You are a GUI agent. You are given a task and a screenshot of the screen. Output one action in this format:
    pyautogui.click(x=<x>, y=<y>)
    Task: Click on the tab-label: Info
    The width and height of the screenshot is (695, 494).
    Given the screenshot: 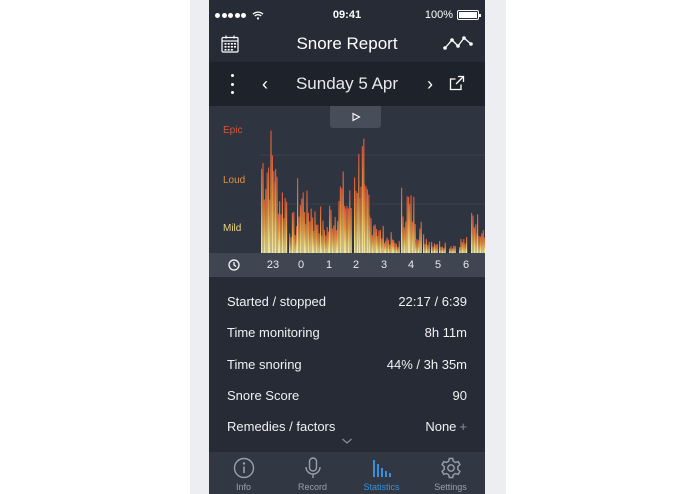 What is the action you would take?
    pyautogui.click(x=243, y=487)
    